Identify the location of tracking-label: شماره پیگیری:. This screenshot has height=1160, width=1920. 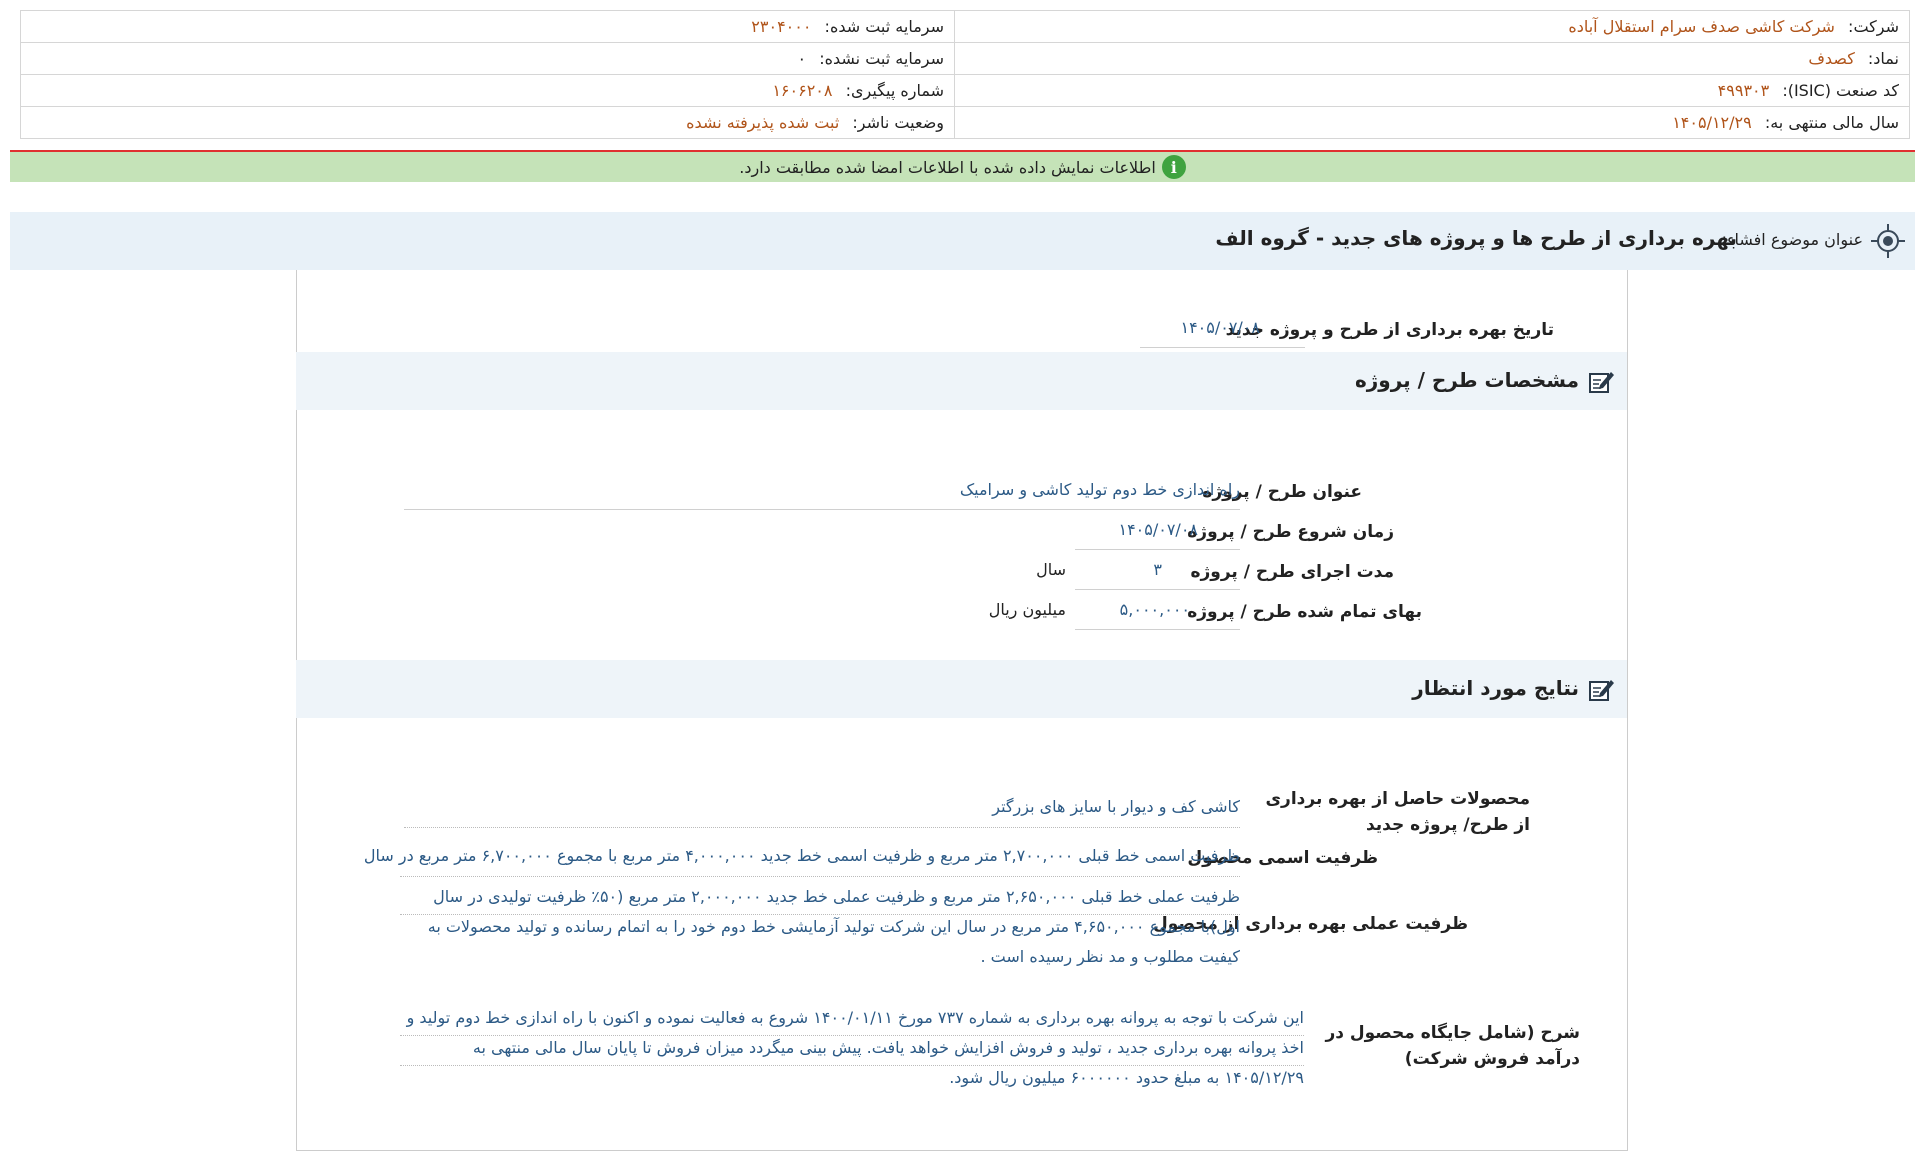
(894, 90).